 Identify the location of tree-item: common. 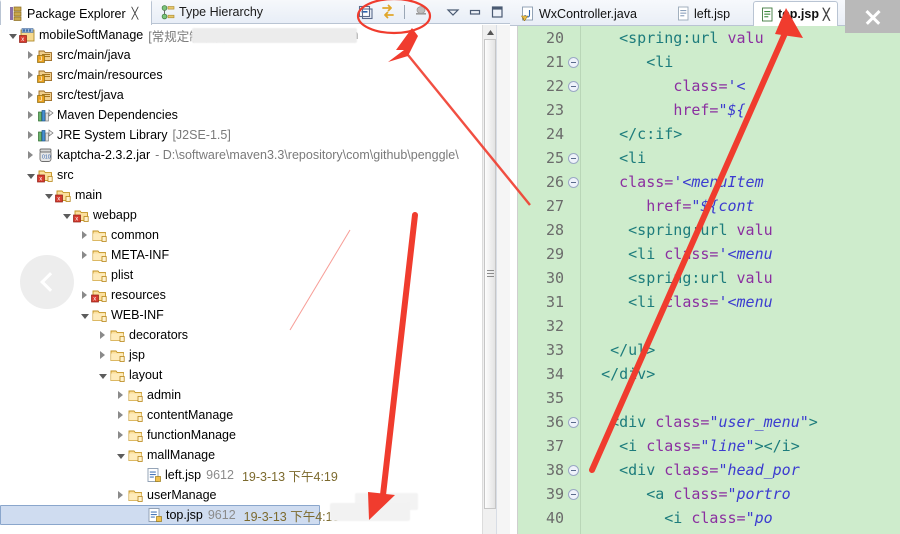
(248, 235).